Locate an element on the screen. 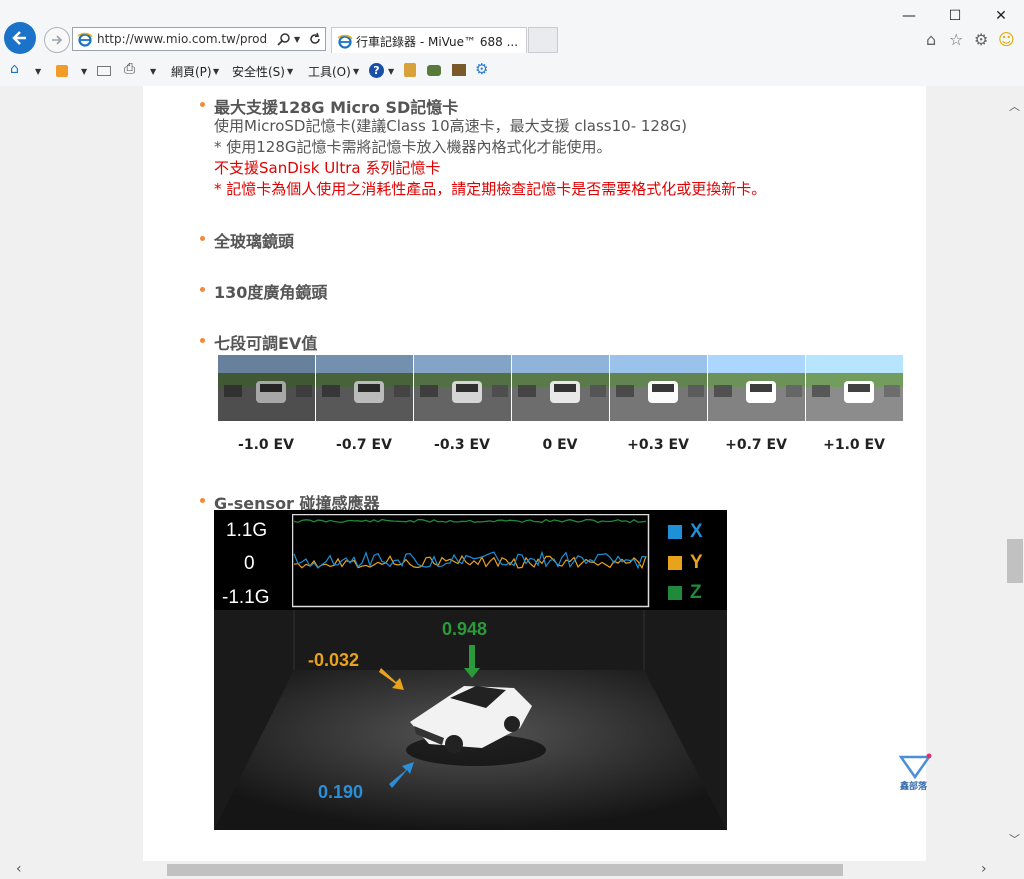  feature-sd-warning: * 記憶卡為個人使用之消耗性產品，請定期檢查記憶卡是否需要格式化或更換新卡。 is located at coordinates (490, 189).